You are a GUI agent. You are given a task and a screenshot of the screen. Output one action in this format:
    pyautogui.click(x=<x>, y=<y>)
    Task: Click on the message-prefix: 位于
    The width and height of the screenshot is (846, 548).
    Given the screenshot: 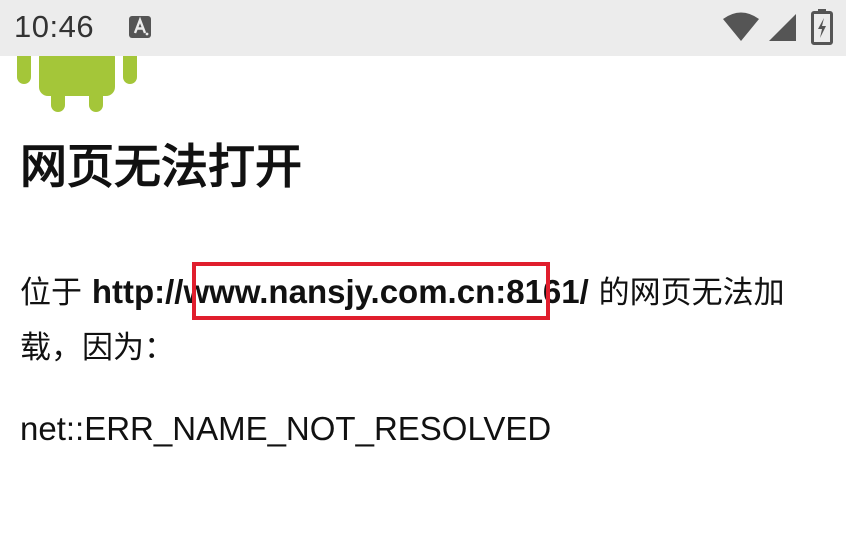 What is the action you would take?
    pyautogui.click(x=56, y=293)
    